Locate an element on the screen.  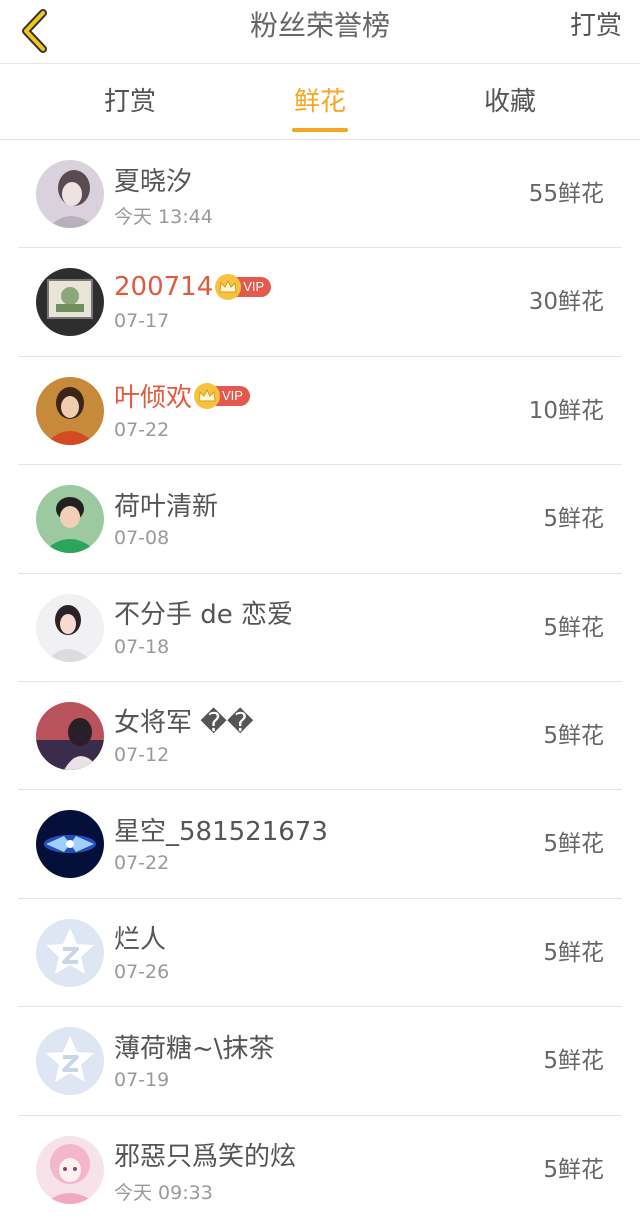
timestamp: 07-18 is located at coordinates (142, 646).